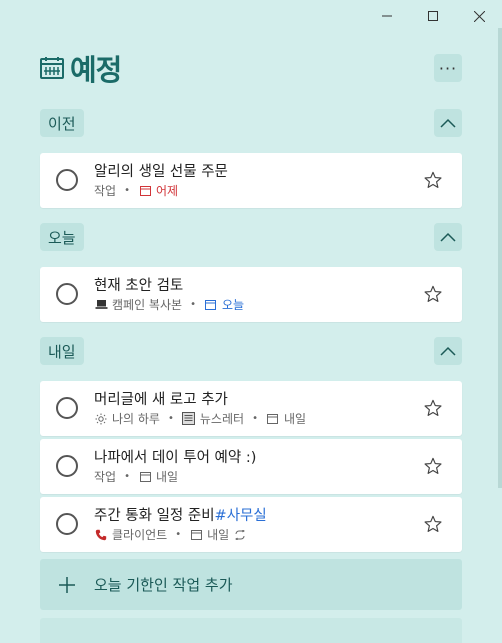 Image resolution: width=502 pixels, height=643 pixels. What do you see at coordinates (240, 535) in the screenshot?
I see `repeat-icon` at bounding box center [240, 535].